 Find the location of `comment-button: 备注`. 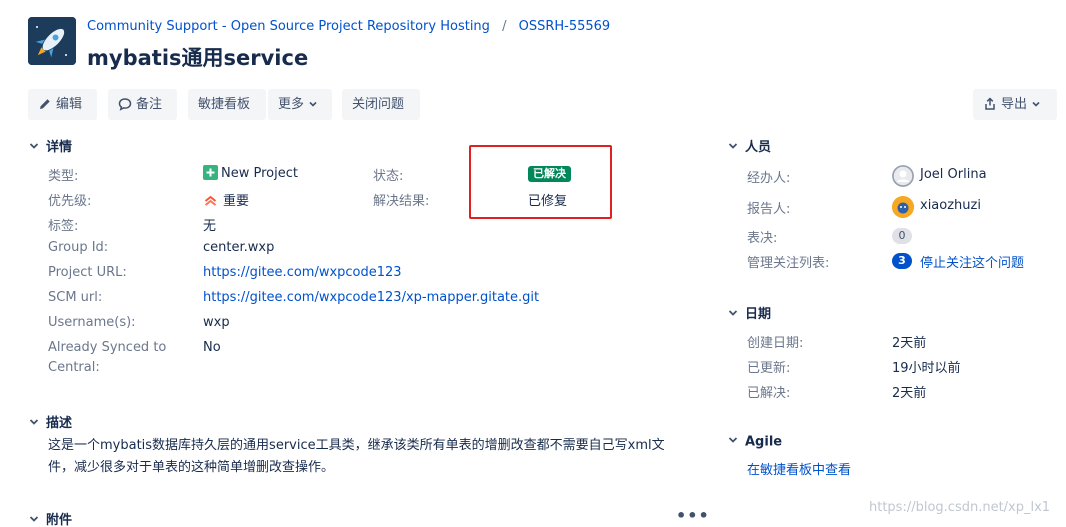

comment-button: 备注 is located at coordinates (142, 104).